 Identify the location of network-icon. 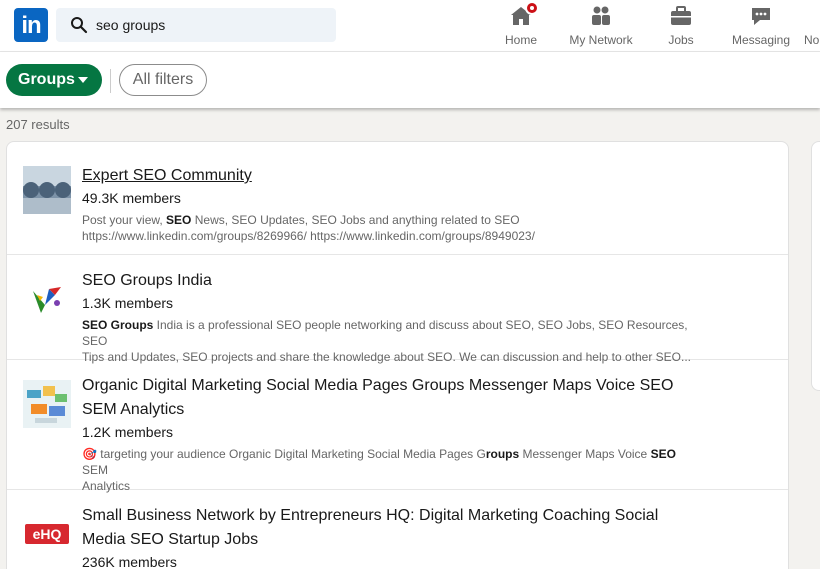
(601, 16).